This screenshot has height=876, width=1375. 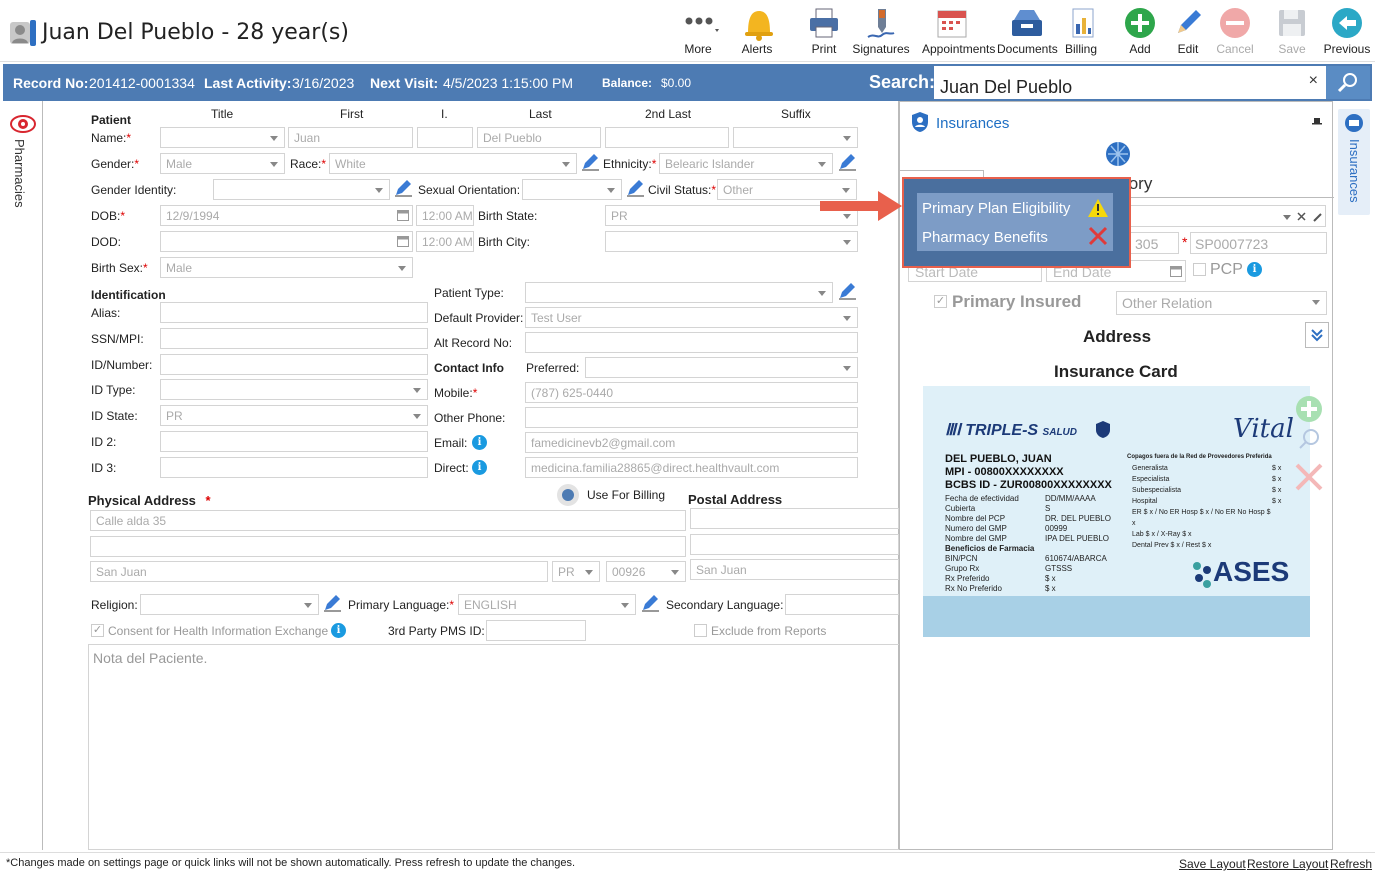 I want to click on network-globe-icon, so click(x=1118, y=154).